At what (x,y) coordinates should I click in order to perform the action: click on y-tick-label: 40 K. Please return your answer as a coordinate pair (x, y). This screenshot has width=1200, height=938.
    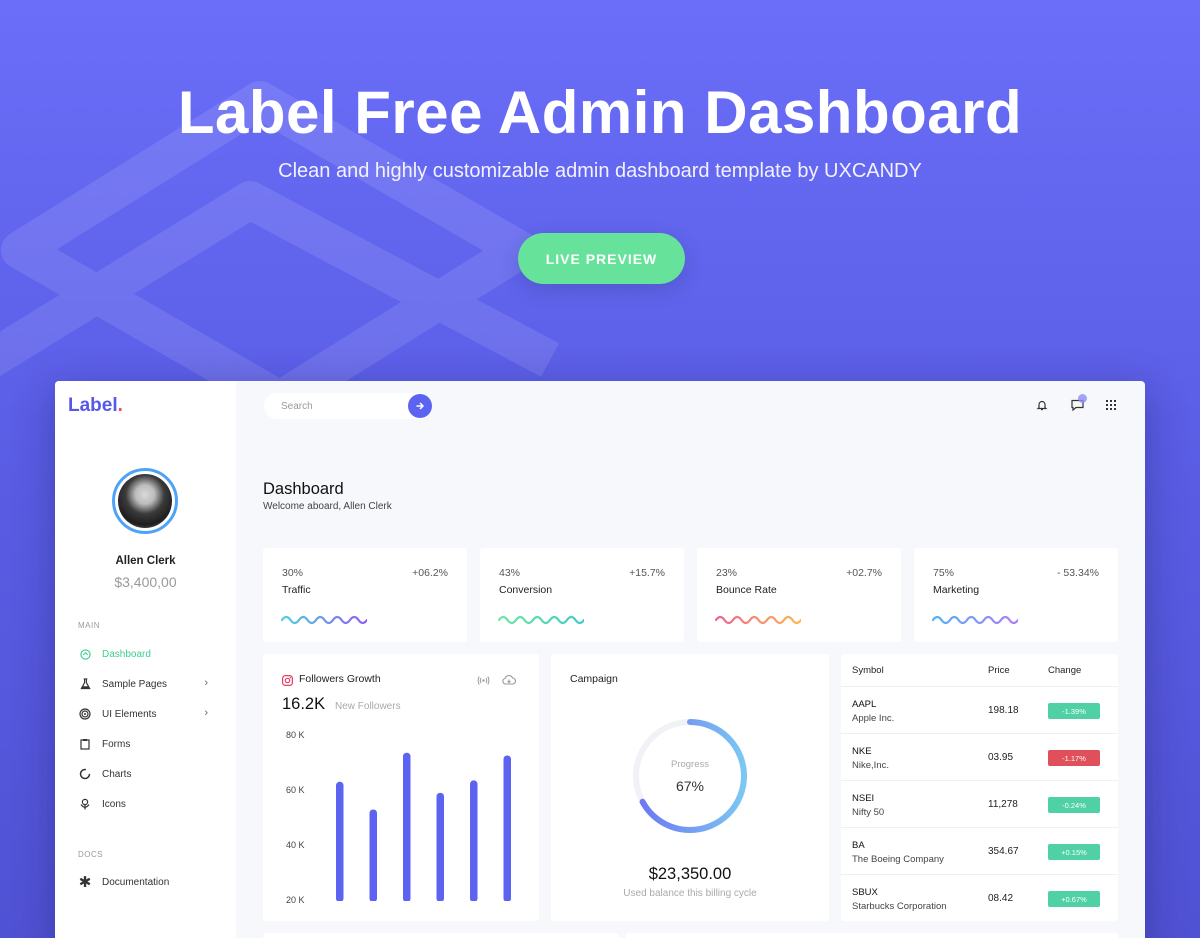
    Looking at the image, I should click on (295, 845).